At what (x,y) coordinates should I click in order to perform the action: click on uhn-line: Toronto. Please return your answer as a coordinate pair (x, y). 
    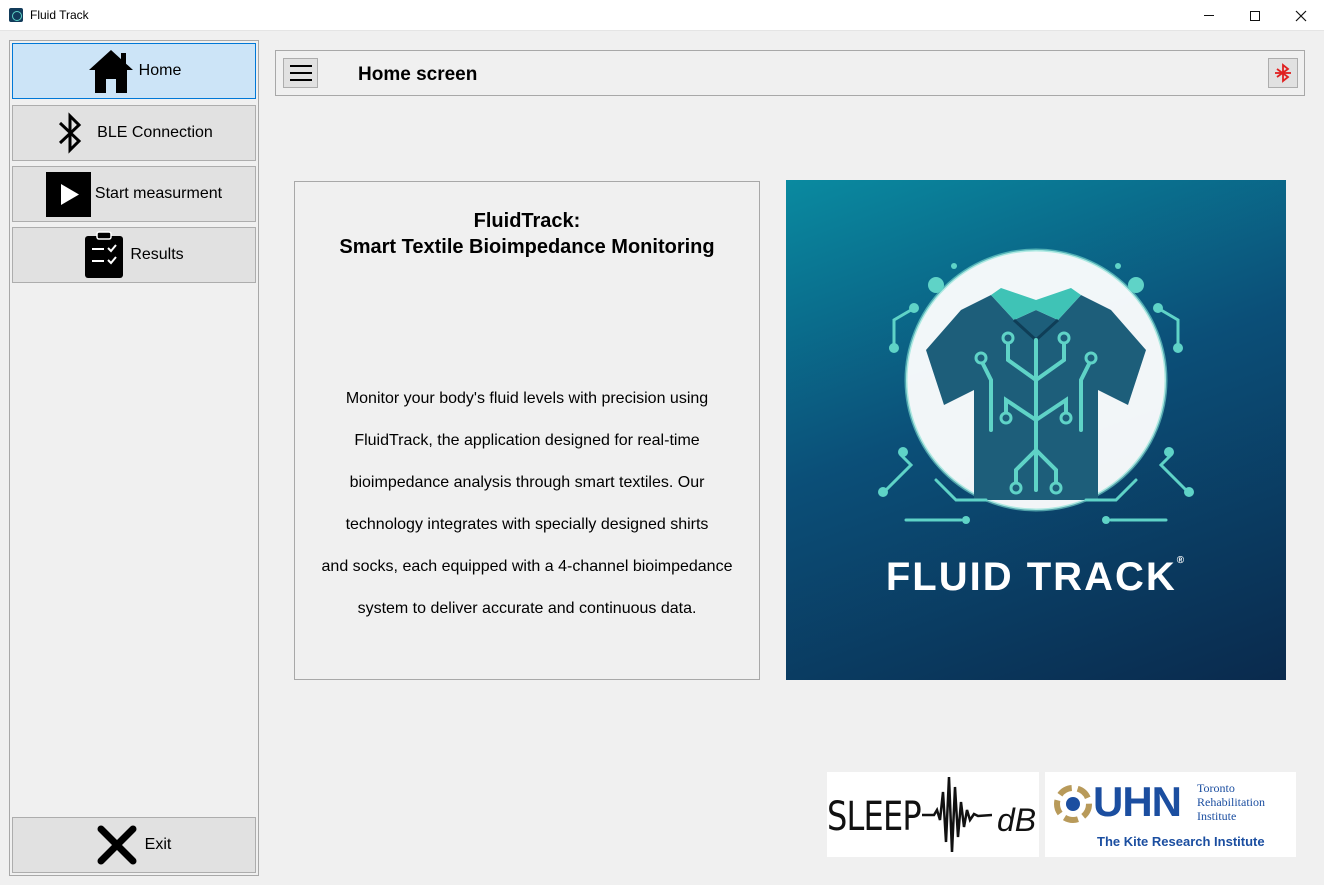
    Looking at the image, I should click on (1216, 788).